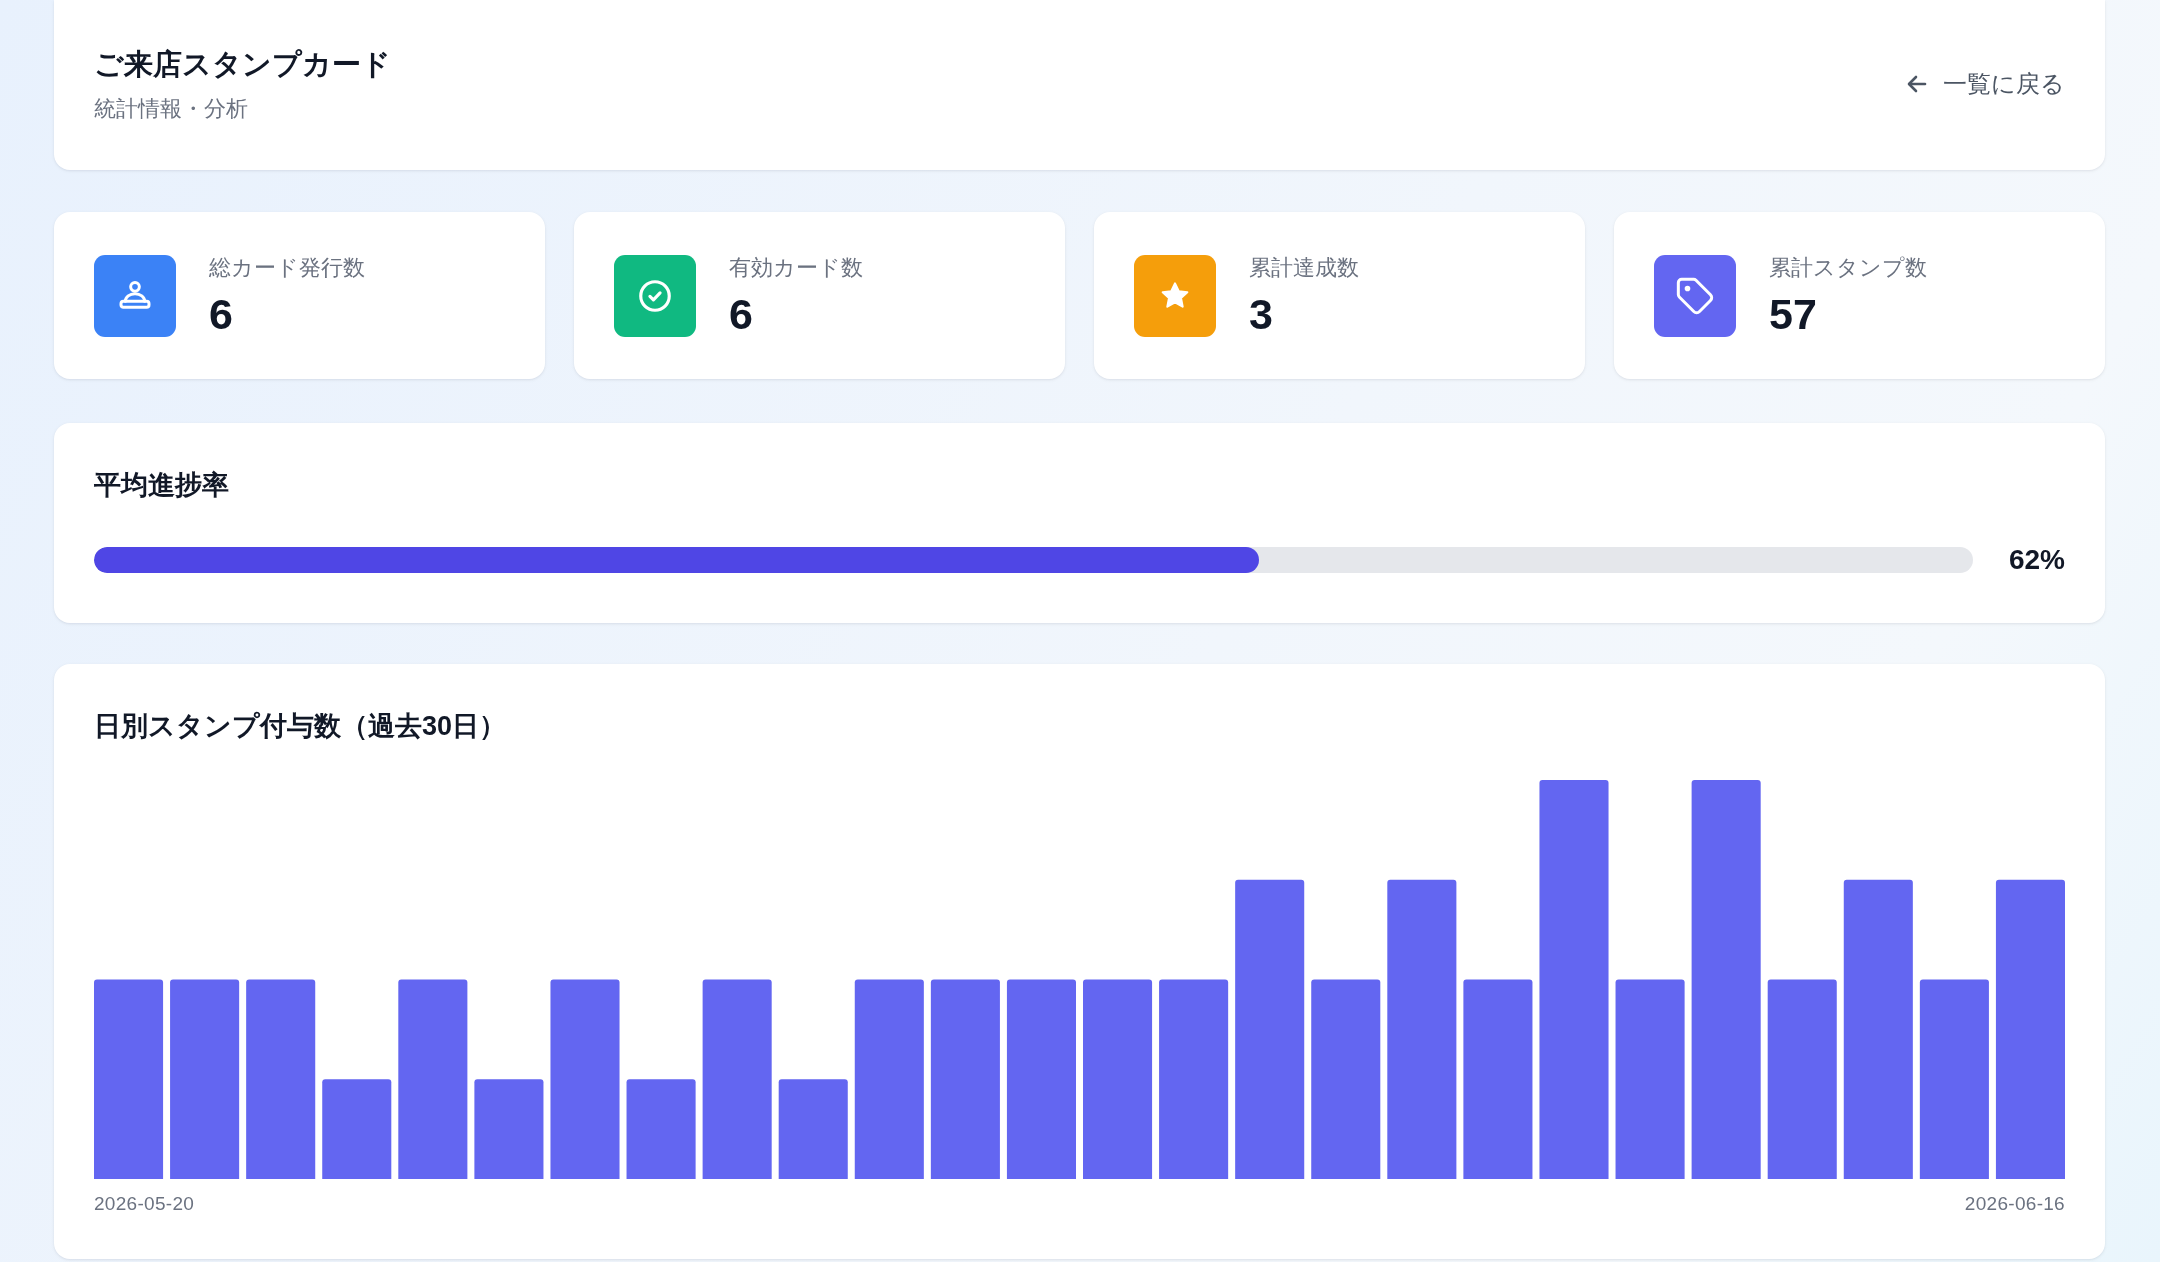 This screenshot has width=2160, height=1262. I want to click on axis-label: 2026-06-16, so click(2014, 1204).